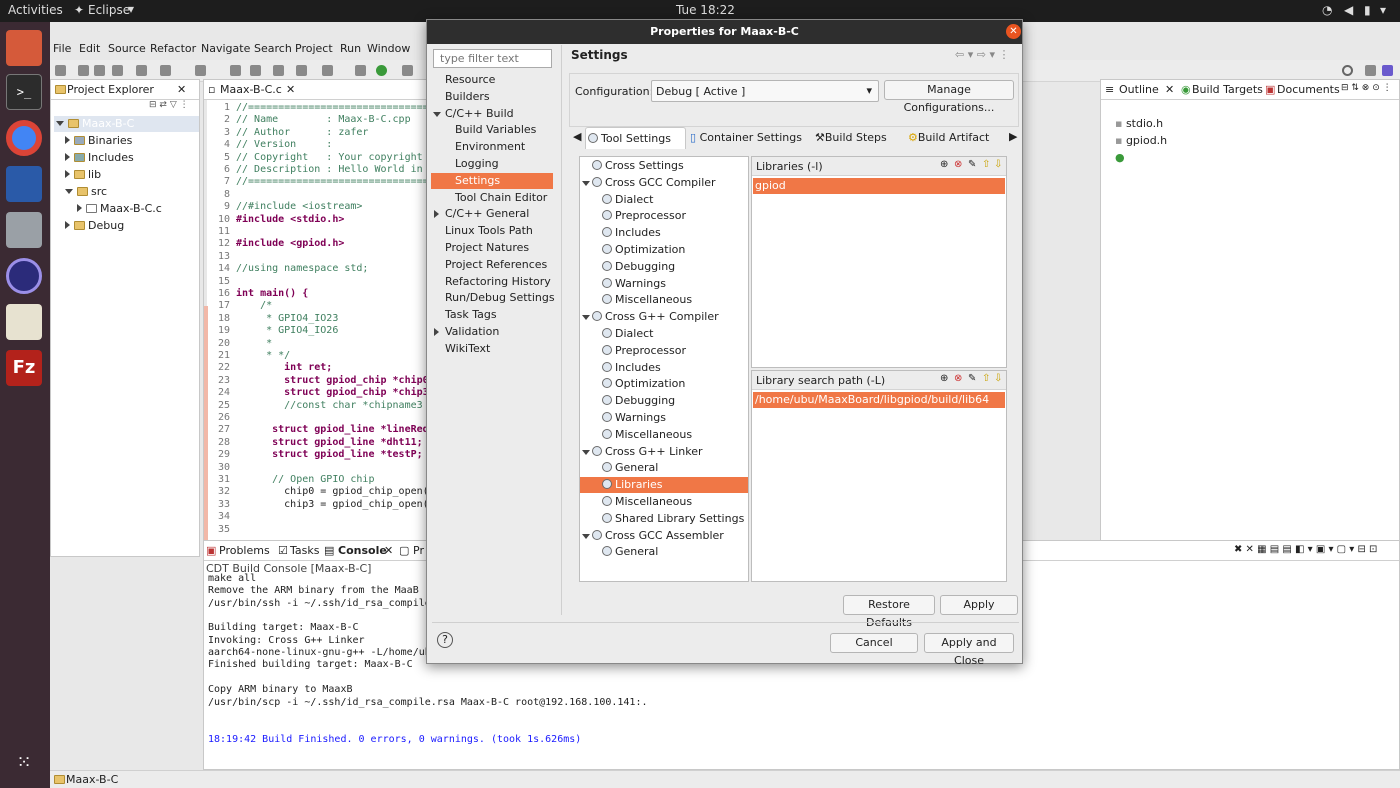  Describe the element at coordinates (1383, 10) in the screenshot. I see `system-menu-chevron-icon: ▾` at that location.